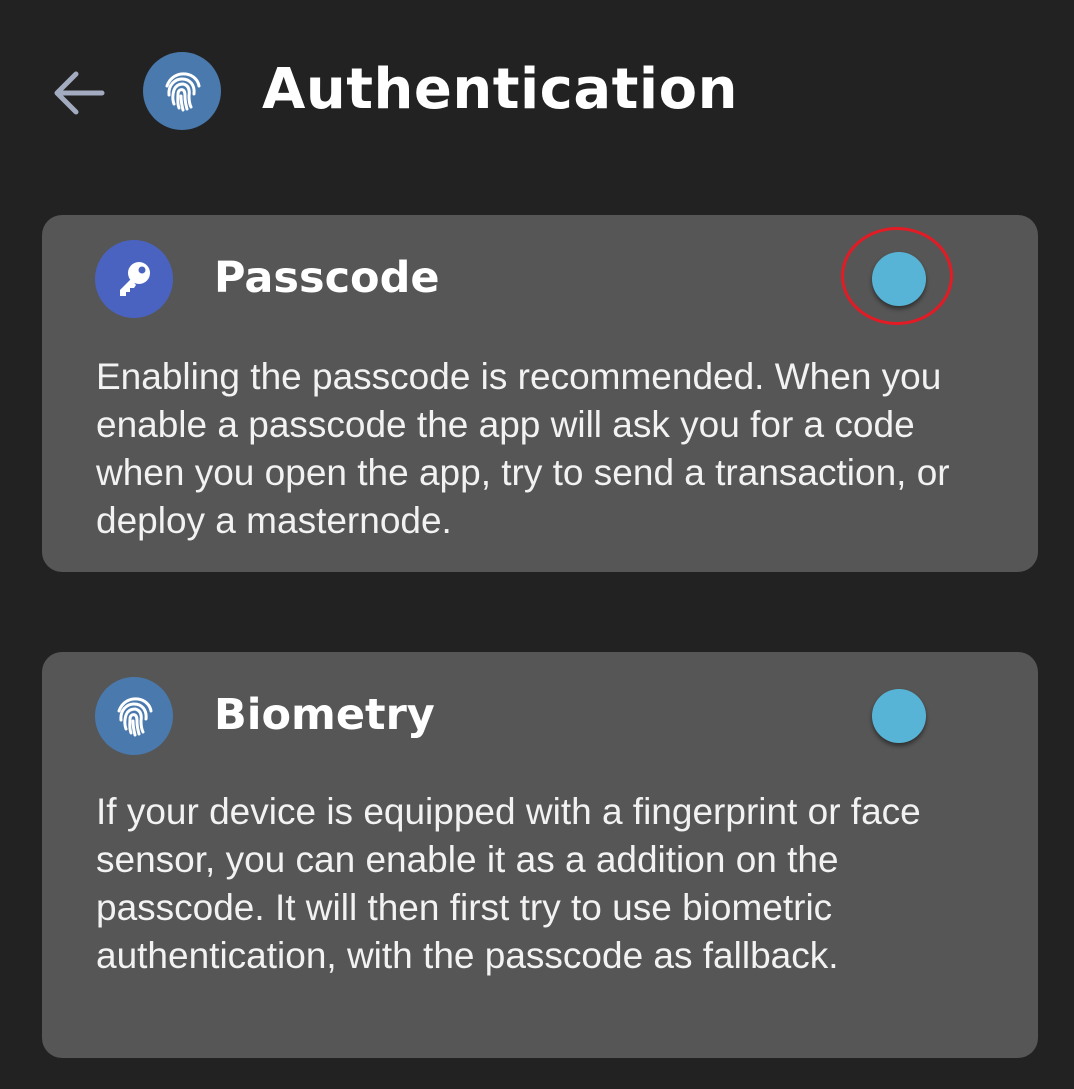 The width and height of the screenshot is (1074, 1089). I want to click on biometry-title: Biometry, so click(324, 715).